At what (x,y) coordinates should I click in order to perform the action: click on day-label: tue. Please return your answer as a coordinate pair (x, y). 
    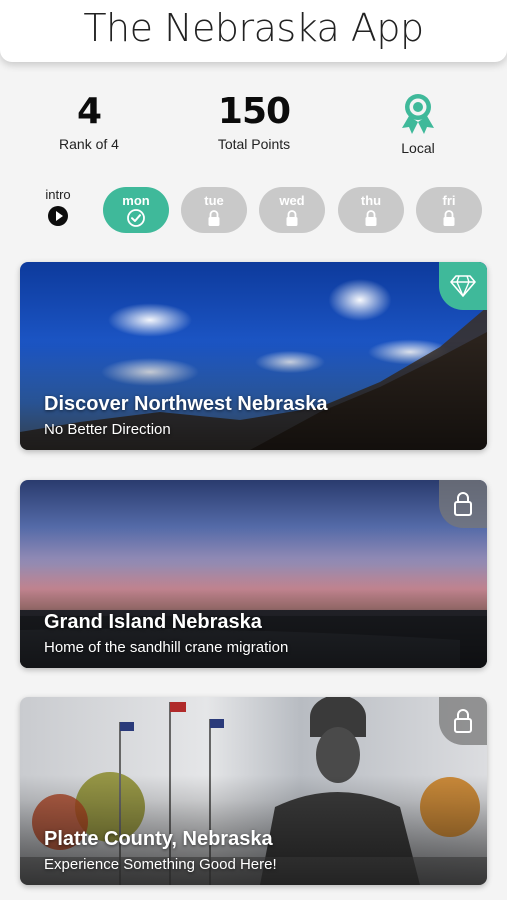
    Looking at the image, I should click on (214, 200).